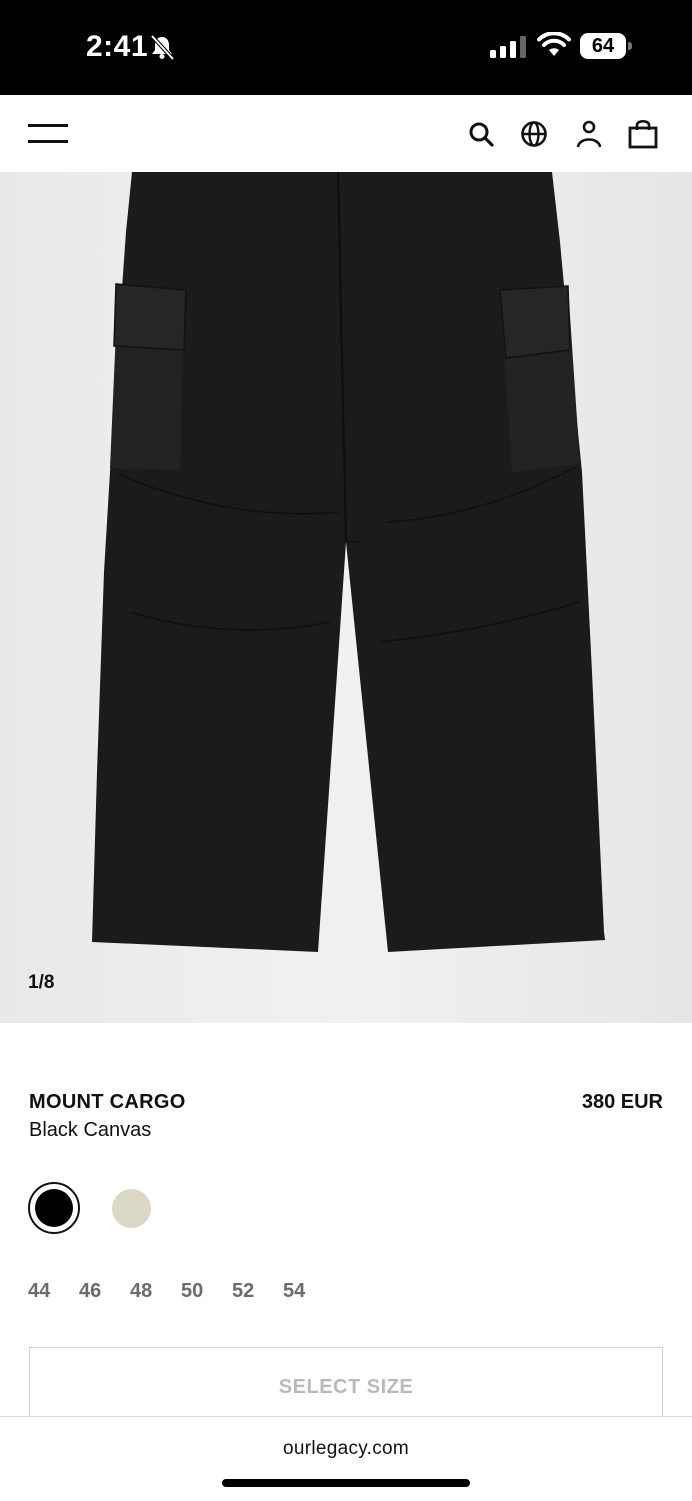 The image size is (692, 1501). What do you see at coordinates (346, 47) in the screenshot?
I see `status-bar: 2:41 64` at bounding box center [346, 47].